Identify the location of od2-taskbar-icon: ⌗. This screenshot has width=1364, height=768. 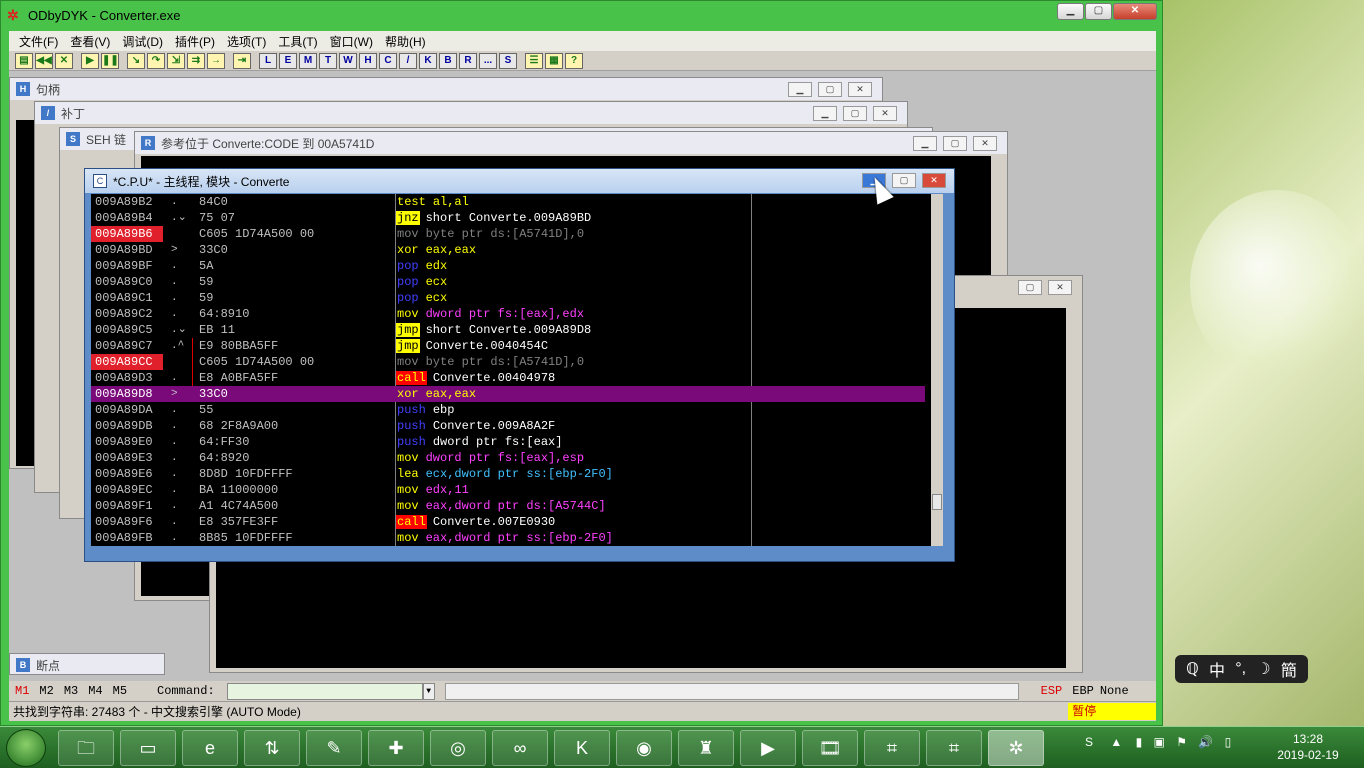
(954, 748).